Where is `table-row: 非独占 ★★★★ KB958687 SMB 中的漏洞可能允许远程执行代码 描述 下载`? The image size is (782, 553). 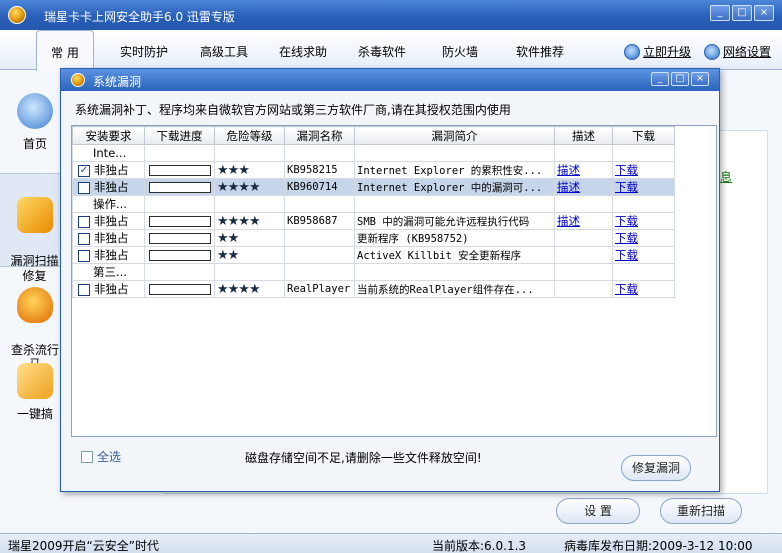
table-row: 非独占 ★★★★ KB958687 SMB 中的漏洞可能允许远程执行代码 描述 下载 is located at coordinates (373, 221).